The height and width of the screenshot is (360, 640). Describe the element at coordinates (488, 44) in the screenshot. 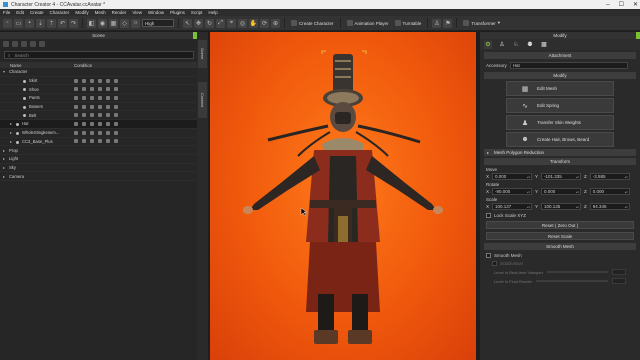

I see `attributes-tab-icon: ⚙` at that location.